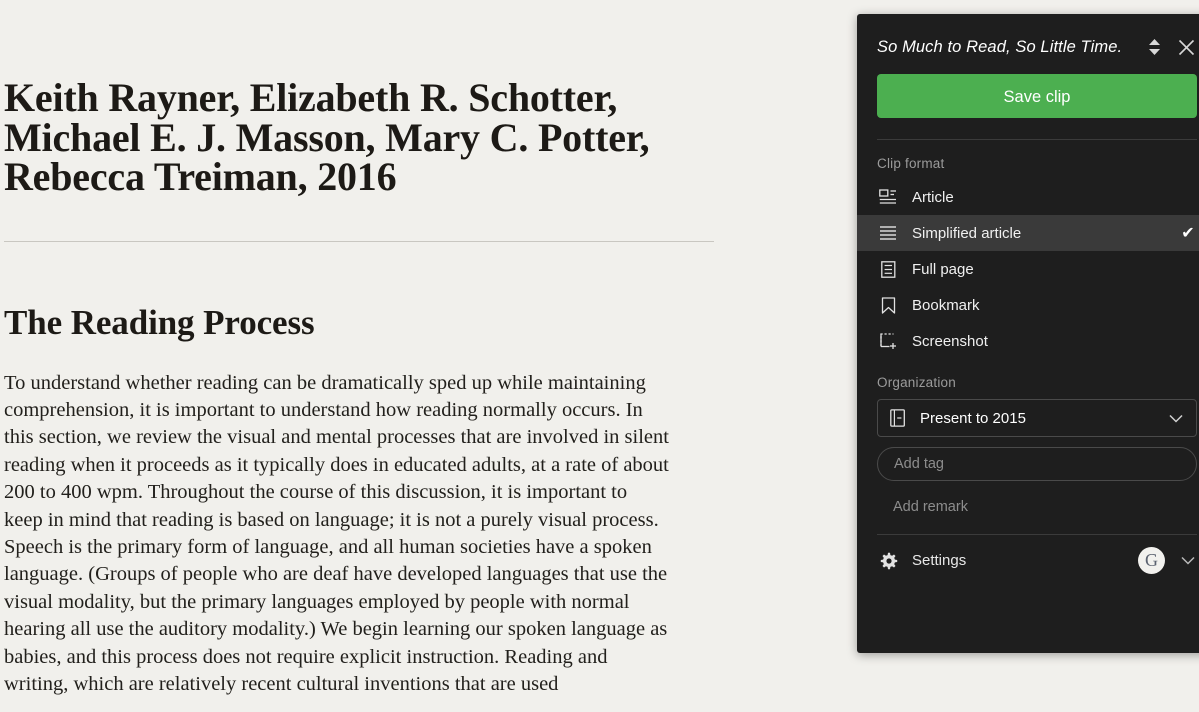 Image resolution: width=1199 pixels, height=712 pixels. What do you see at coordinates (1028, 36) in the screenshot?
I see `clipper-header: So Much to Read, So Little Time.` at bounding box center [1028, 36].